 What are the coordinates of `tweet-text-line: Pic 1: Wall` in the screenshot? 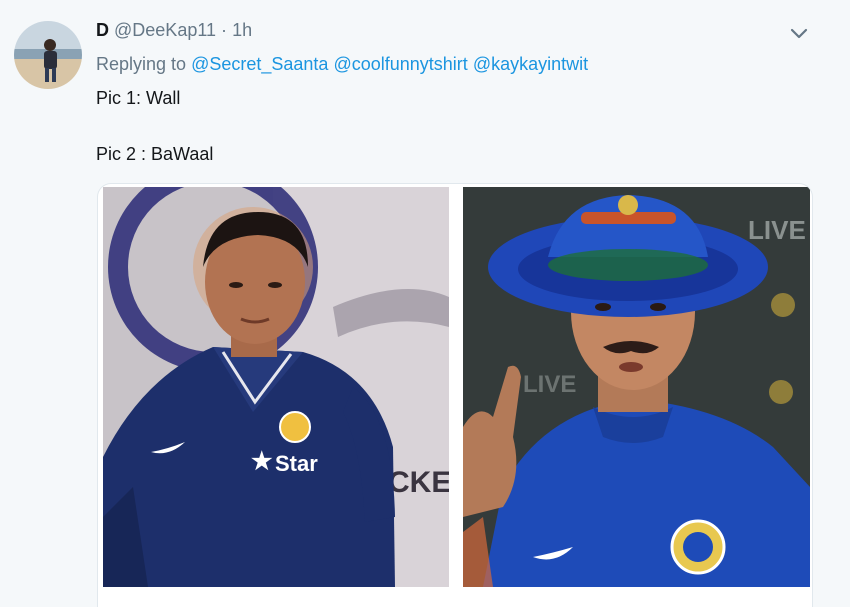 It's located at (138, 98).